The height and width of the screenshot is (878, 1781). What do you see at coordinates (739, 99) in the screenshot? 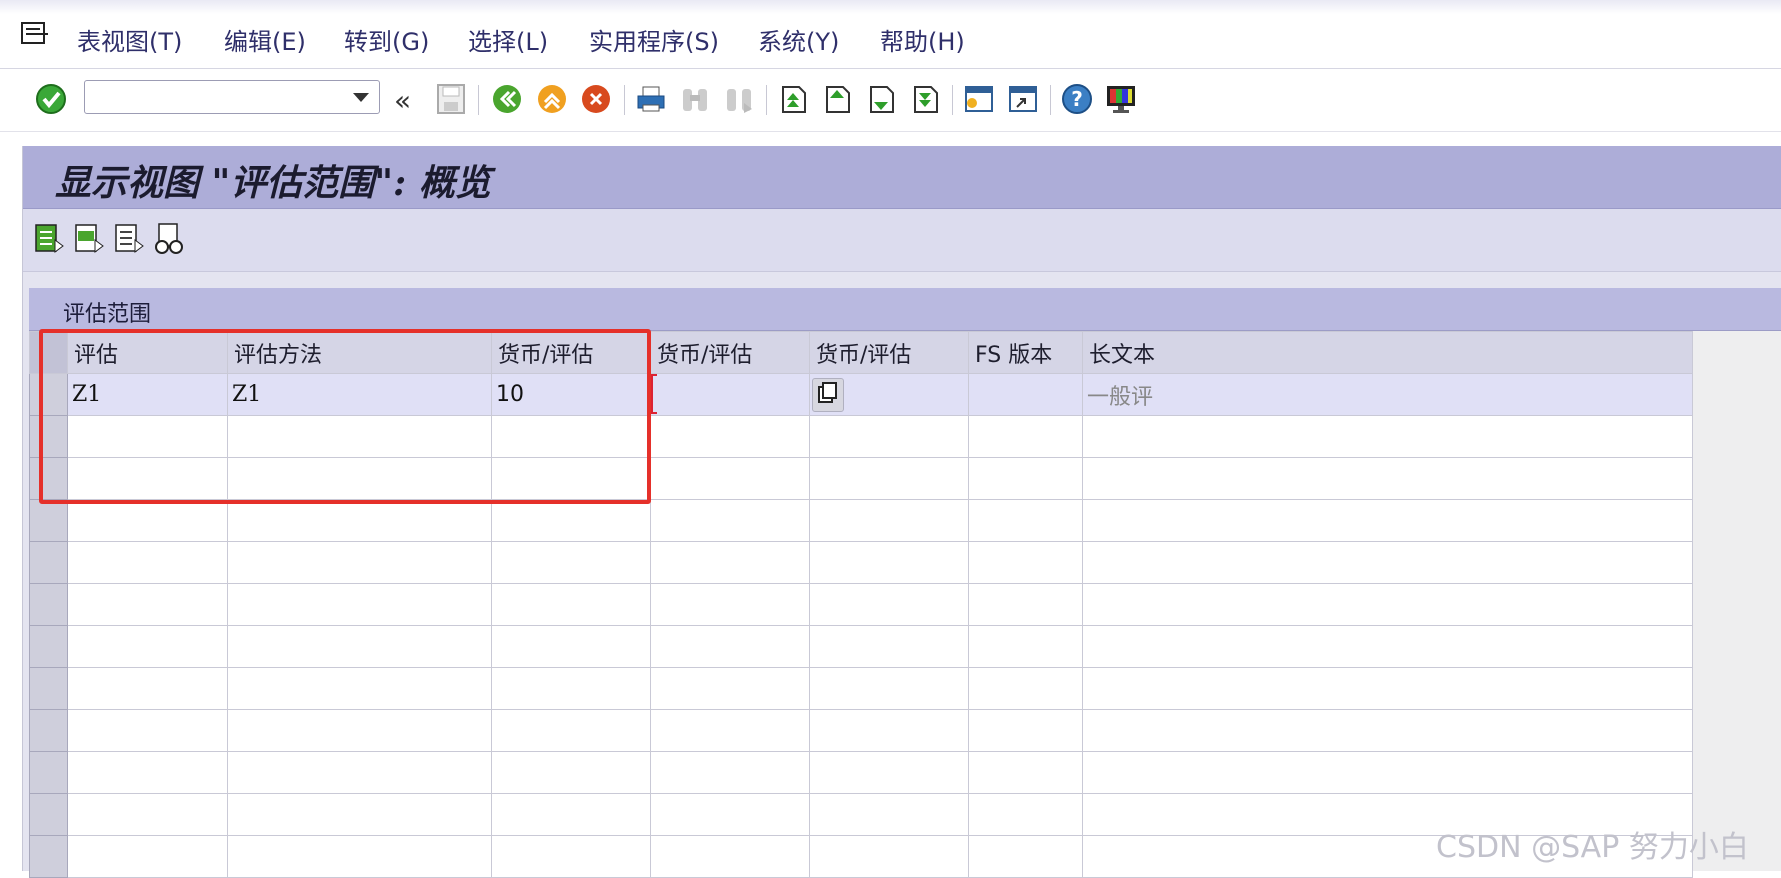
I see `find-next-icon` at bounding box center [739, 99].